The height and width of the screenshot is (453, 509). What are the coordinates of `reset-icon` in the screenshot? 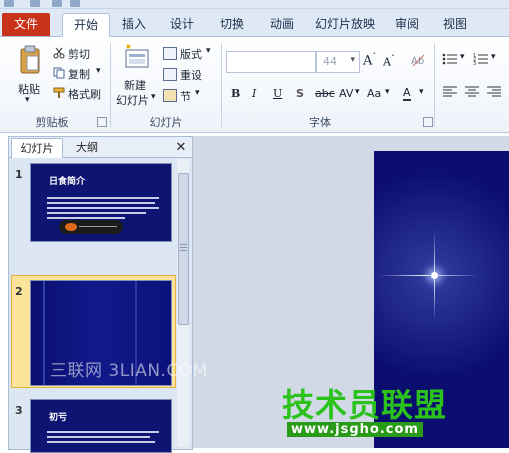 It's located at (170, 74).